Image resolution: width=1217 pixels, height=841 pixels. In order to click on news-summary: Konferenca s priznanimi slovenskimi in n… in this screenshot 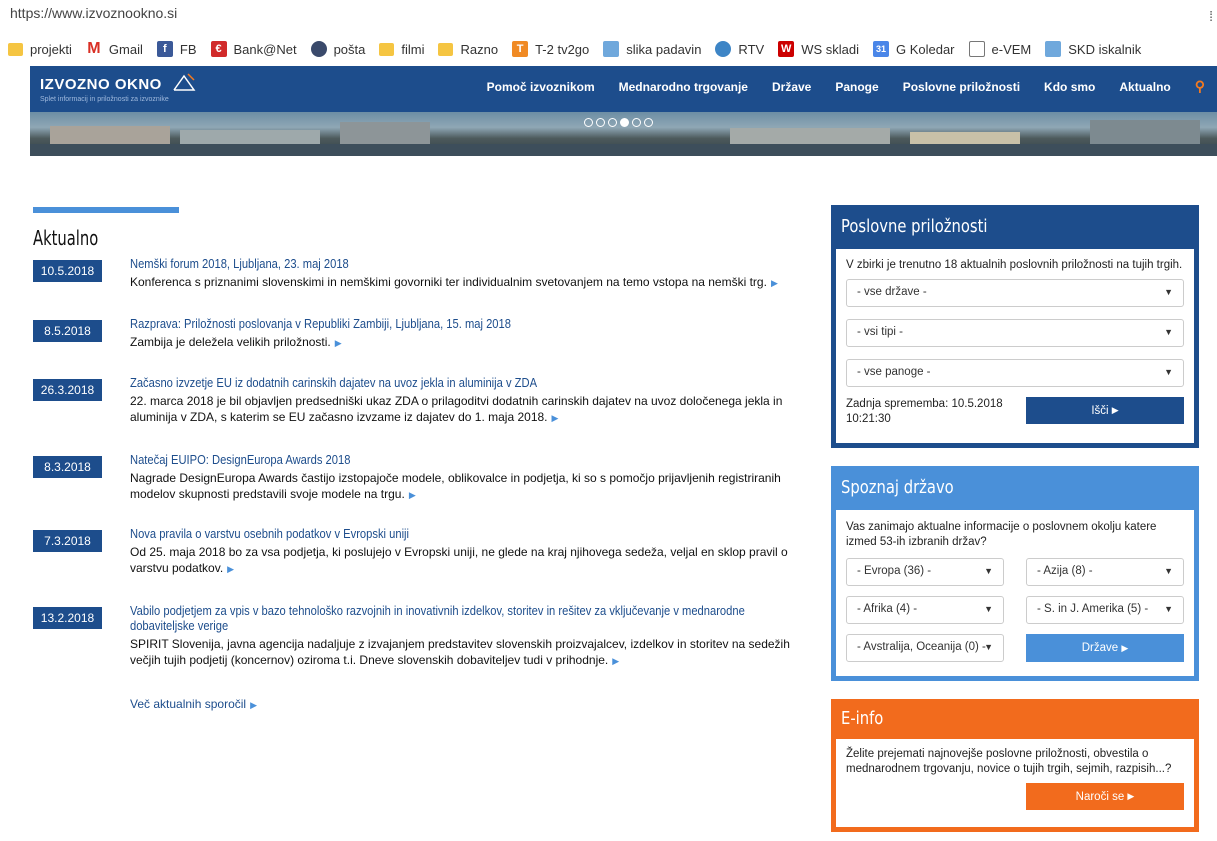, I will do `click(448, 282)`.